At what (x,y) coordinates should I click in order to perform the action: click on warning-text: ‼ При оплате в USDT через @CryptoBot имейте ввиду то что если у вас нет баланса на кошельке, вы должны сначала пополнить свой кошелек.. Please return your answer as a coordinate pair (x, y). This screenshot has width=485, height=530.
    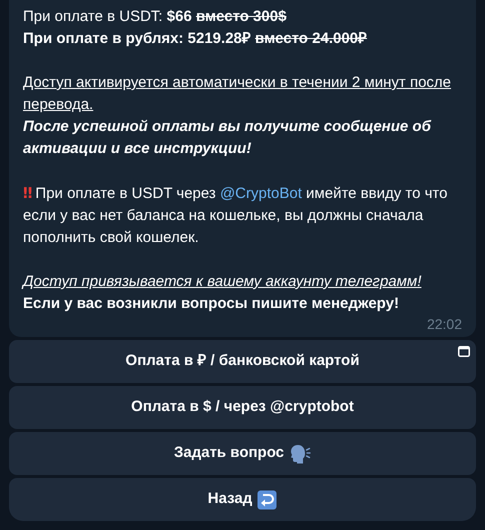
    Looking at the image, I should click on (235, 215).